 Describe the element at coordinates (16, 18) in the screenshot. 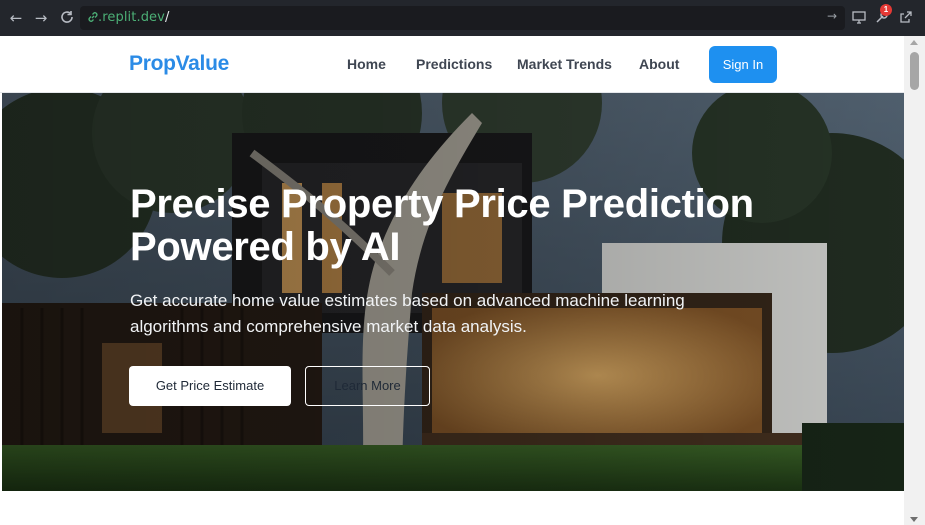

I see `back-icon: ←` at that location.